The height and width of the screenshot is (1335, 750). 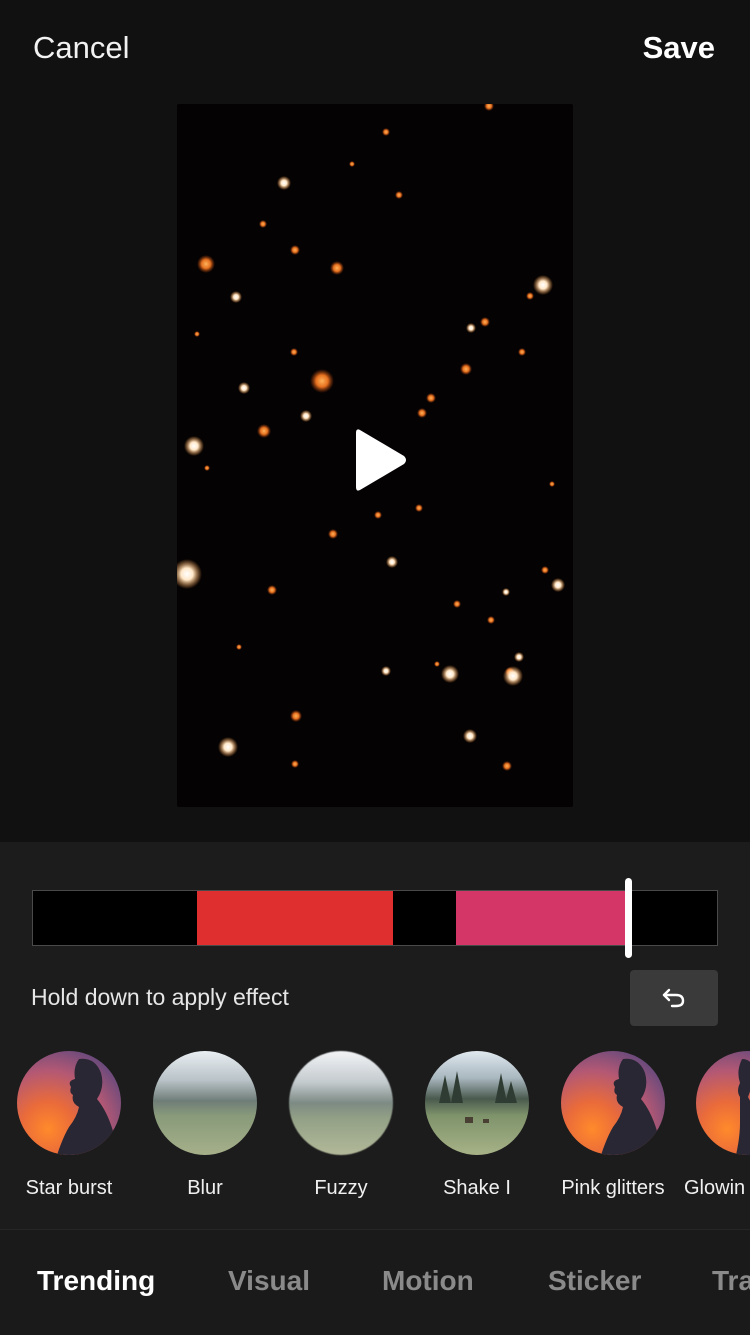 I want to click on undo-icon, so click(x=673, y=998).